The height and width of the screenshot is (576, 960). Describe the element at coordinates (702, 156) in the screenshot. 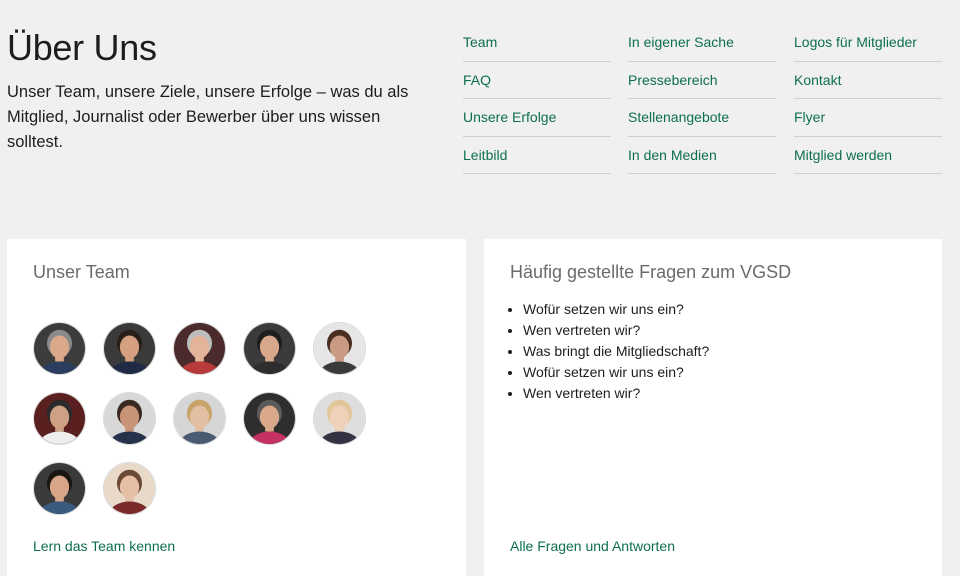

I see `nav-link-media: In den Medien` at that location.